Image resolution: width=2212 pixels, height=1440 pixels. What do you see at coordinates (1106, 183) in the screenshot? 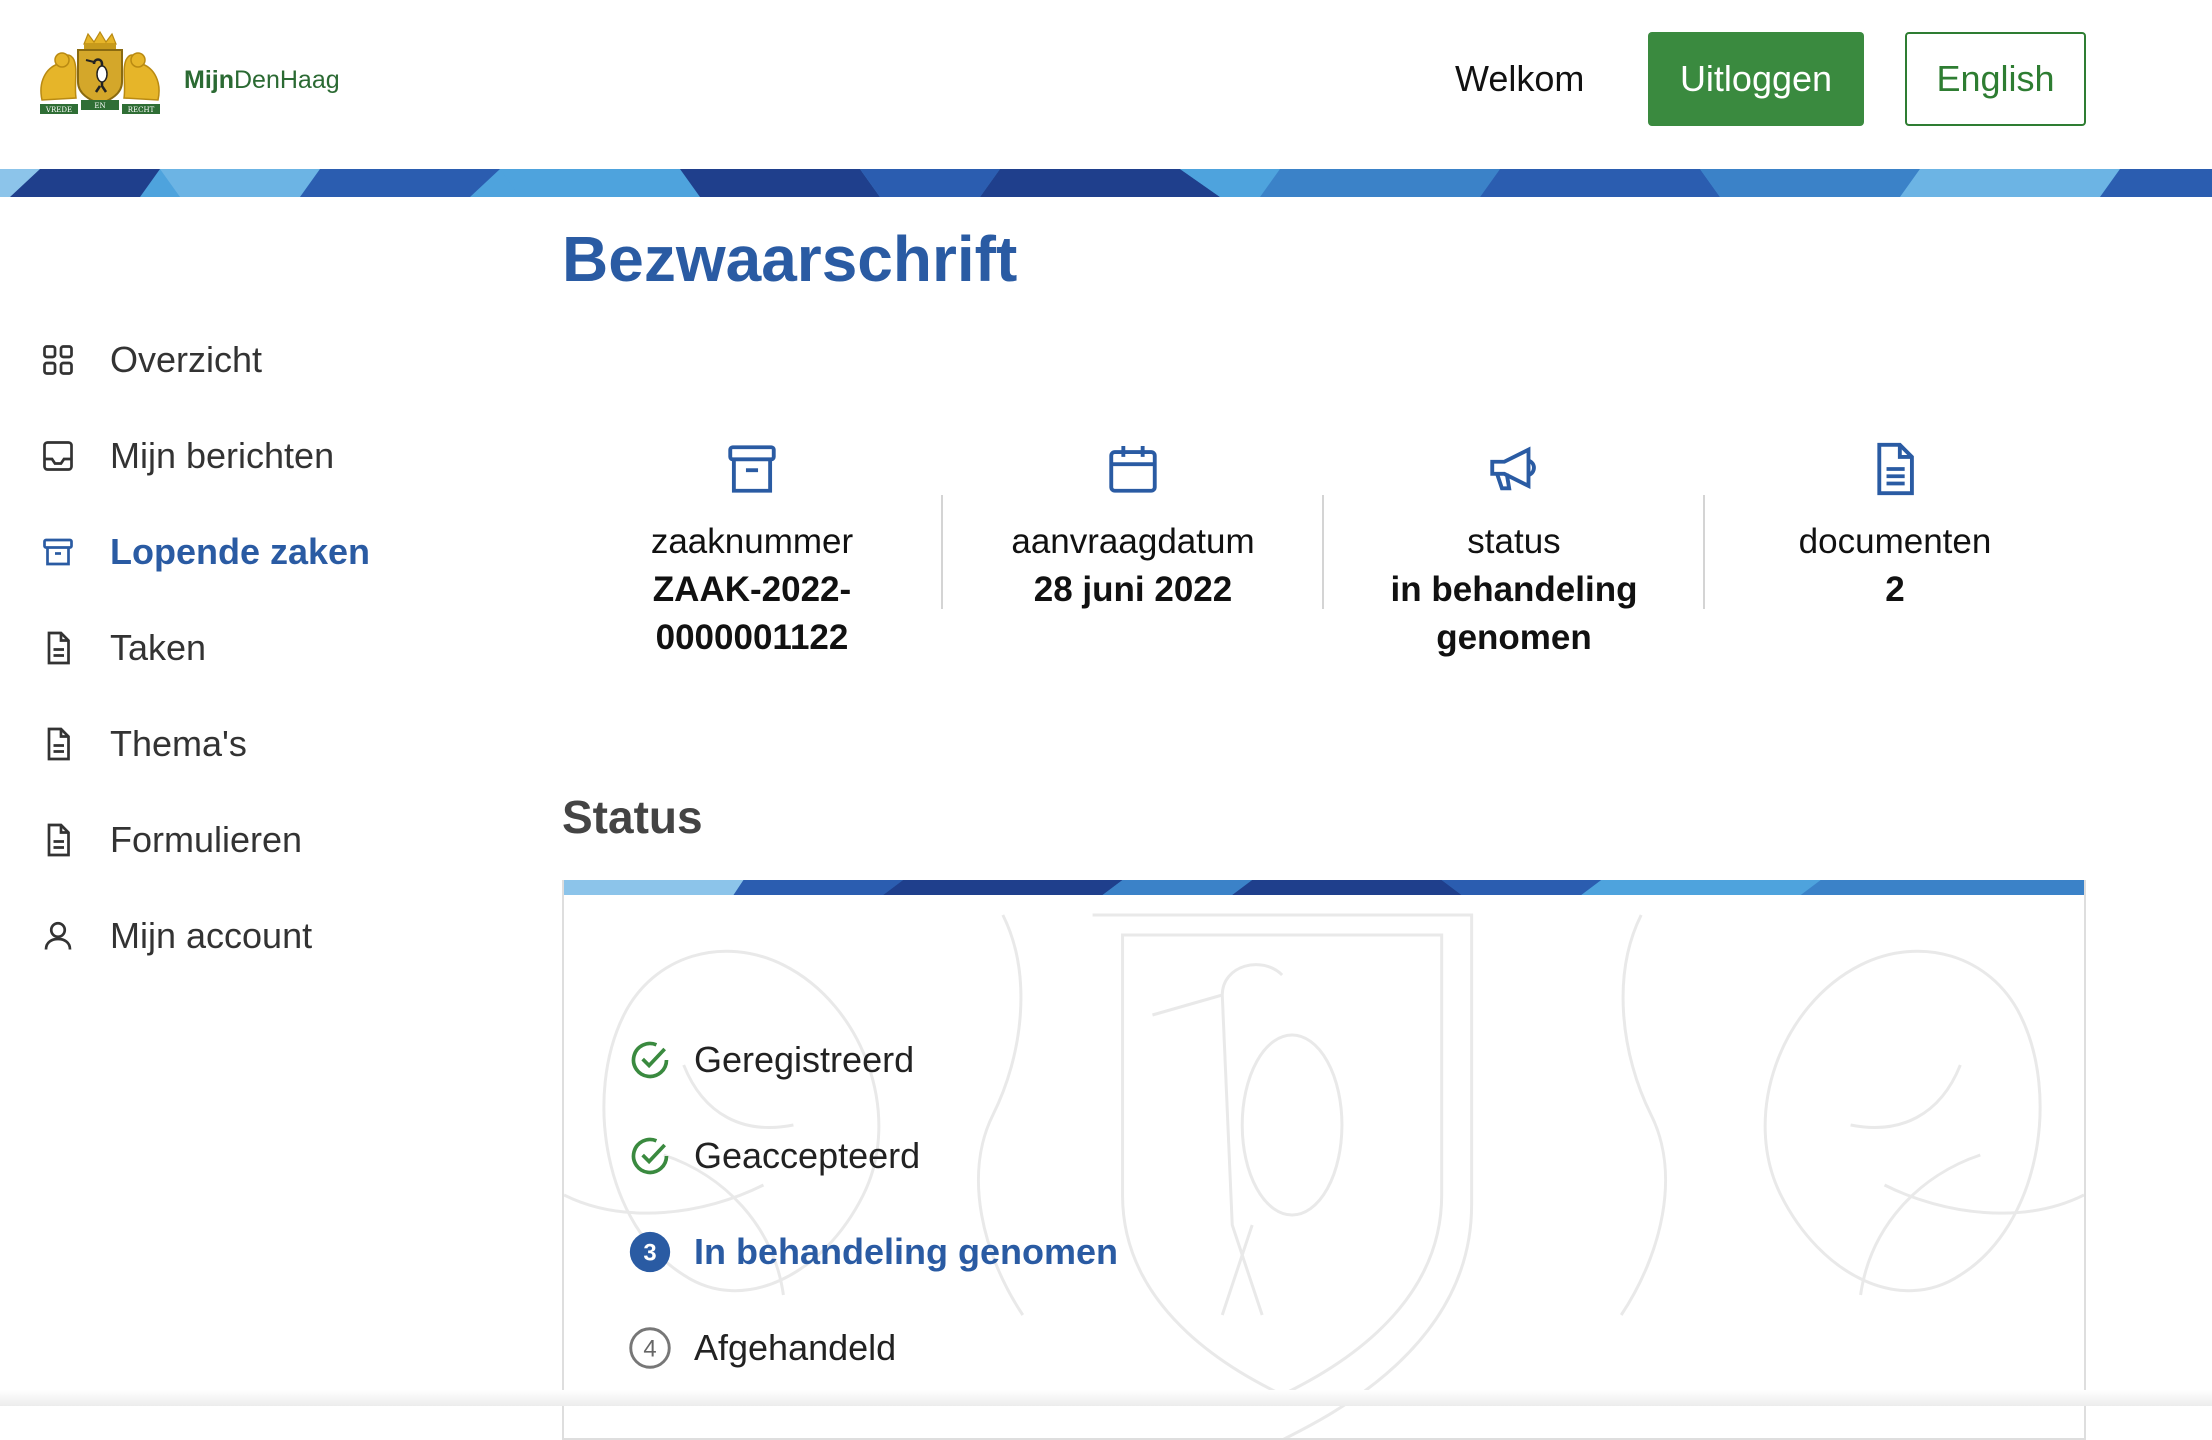
I see `decorative-banner` at bounding box center [1106, 183].